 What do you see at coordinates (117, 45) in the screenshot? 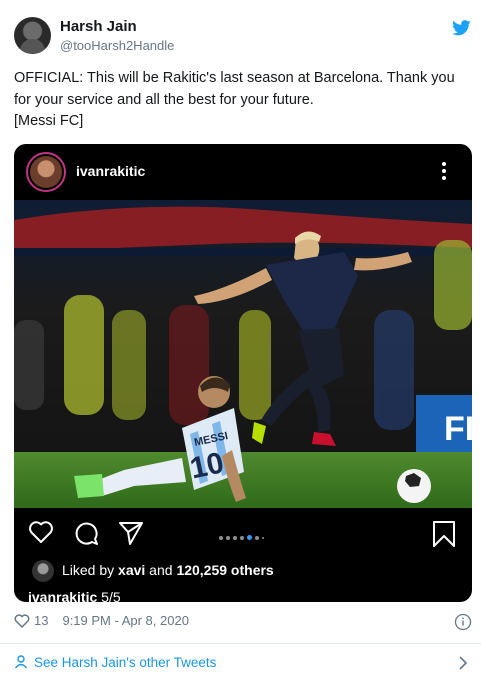
I see `author-handle: @tooHarsh2Handle` at bounding box center [117, 45].